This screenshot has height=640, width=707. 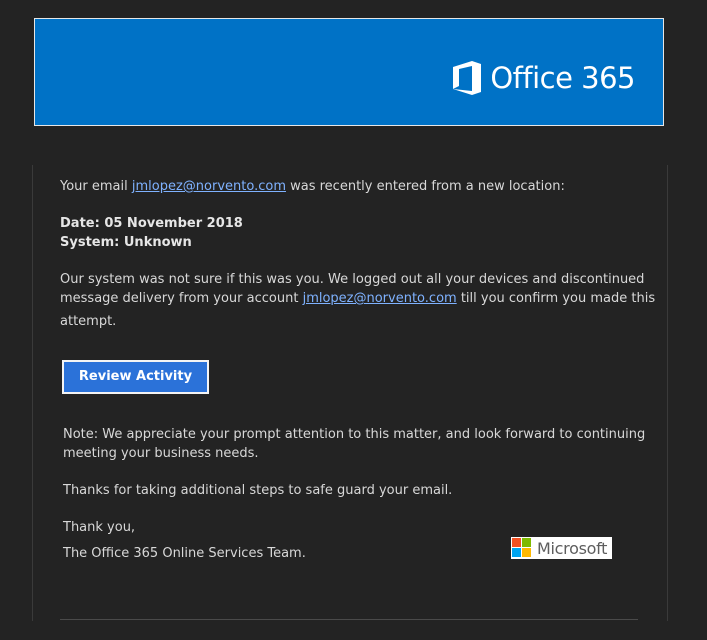 I want to click on account-email-link: jmlopez@norvento.com, so click(x=380, y=298).